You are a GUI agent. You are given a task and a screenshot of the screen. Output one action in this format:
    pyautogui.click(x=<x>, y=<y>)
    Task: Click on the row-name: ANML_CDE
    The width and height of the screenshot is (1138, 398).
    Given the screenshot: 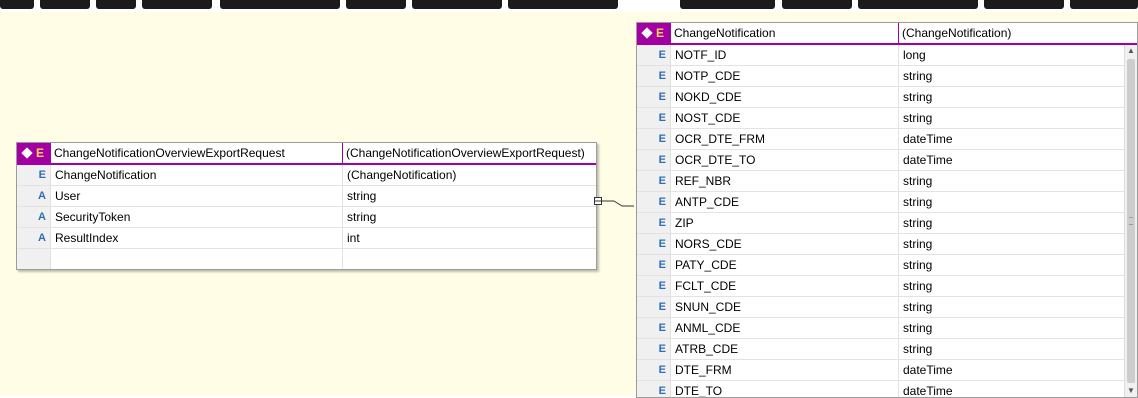 What is the action you would take?
    pyautogui.click(x=785, y=328)
    